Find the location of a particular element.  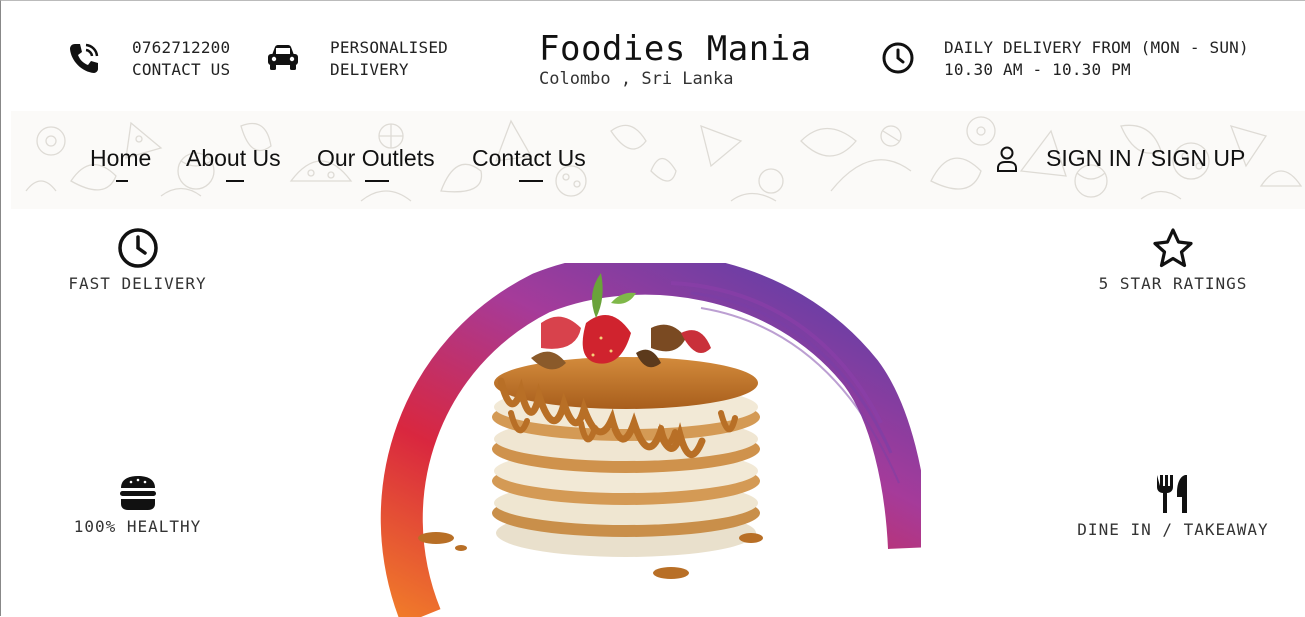

nav-contact-us: Contact Us is located at coordinates (529, 163).